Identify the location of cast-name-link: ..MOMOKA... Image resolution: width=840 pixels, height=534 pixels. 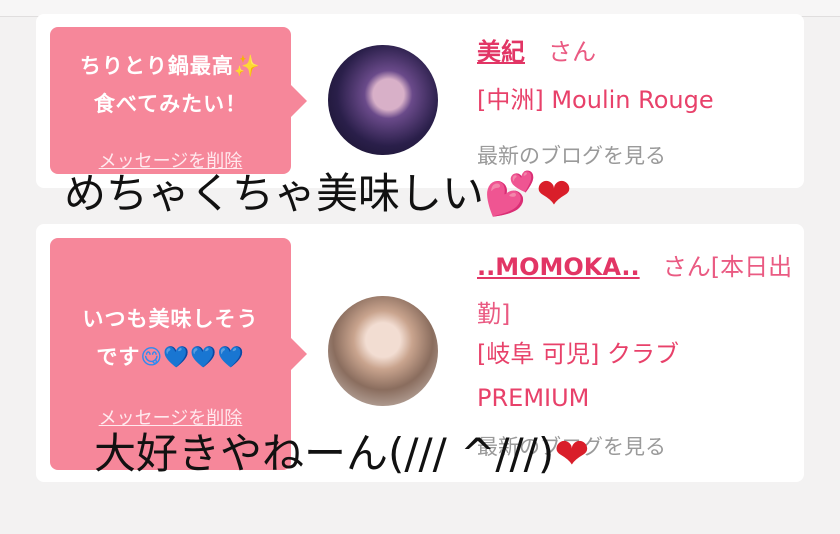
(558, 267).